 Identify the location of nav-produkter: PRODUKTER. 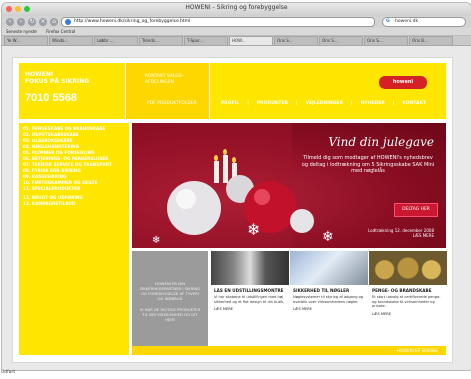
(272, 105).